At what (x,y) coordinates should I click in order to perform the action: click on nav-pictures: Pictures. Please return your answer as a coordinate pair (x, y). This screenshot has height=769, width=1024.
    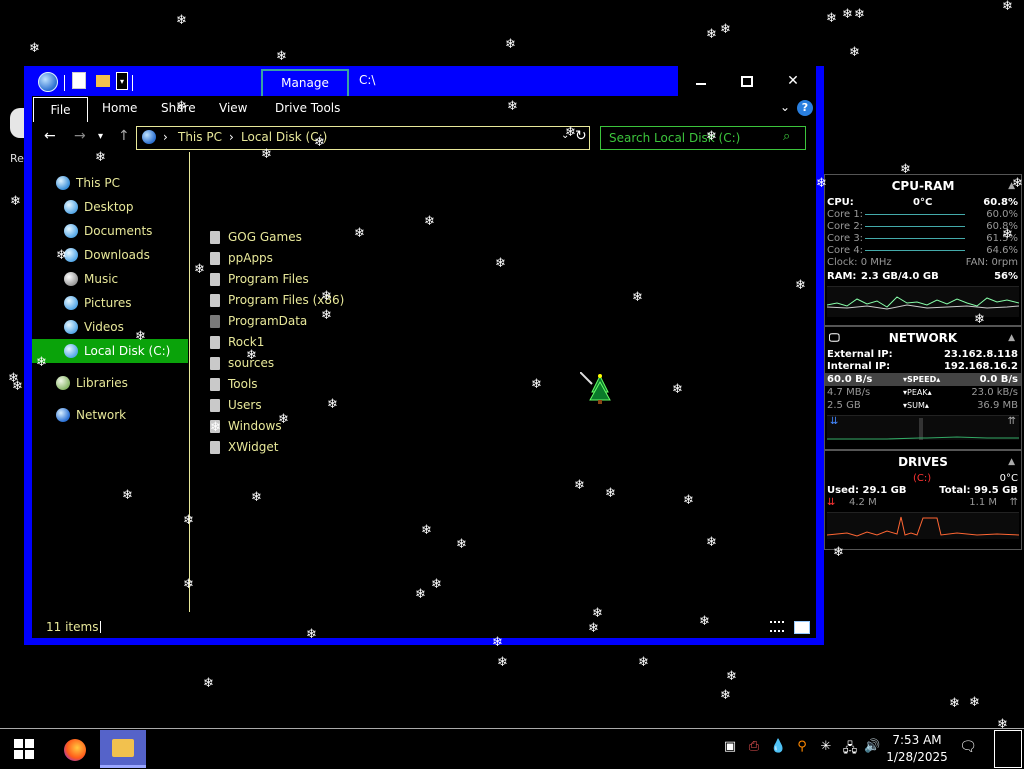
    Looking at the image, I should click on (110, 303).